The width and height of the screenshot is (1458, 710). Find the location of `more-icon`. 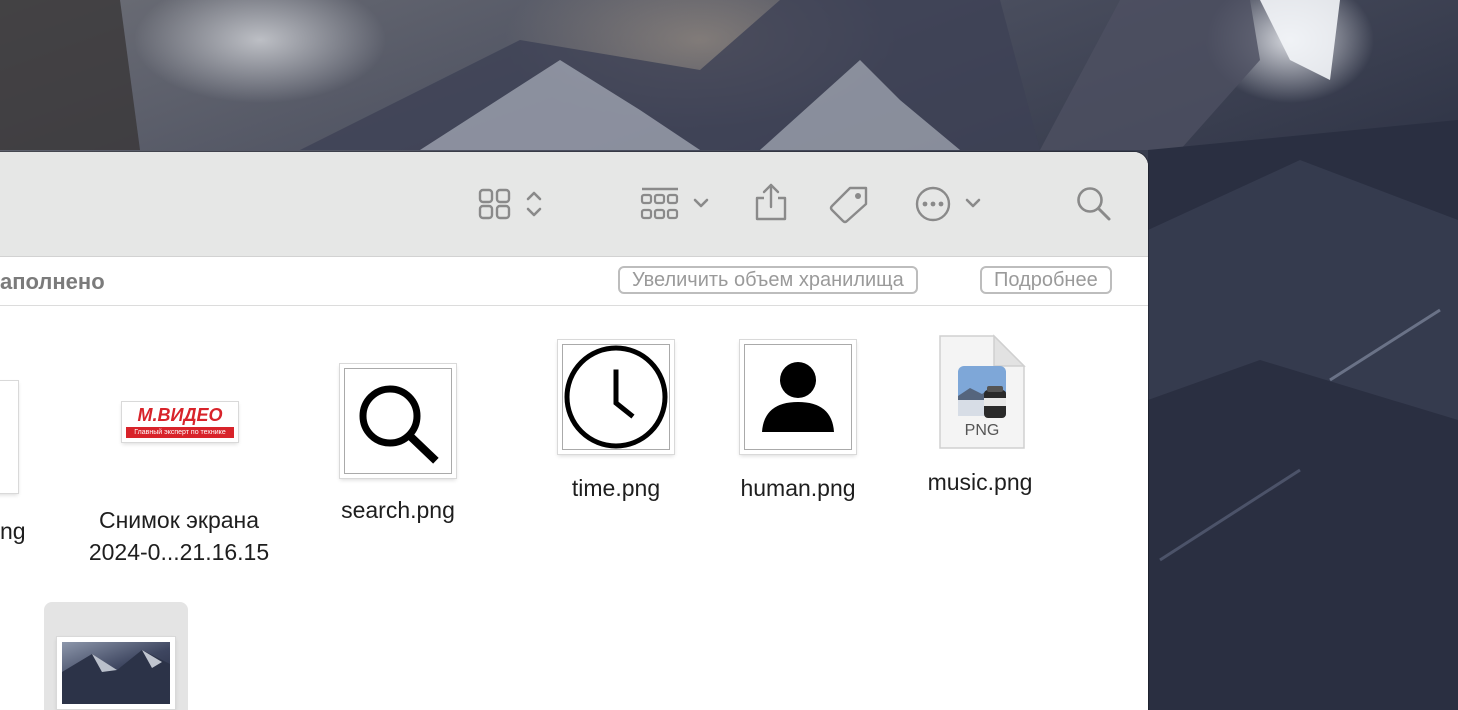

more-icon is located at coordinates (933, 204).